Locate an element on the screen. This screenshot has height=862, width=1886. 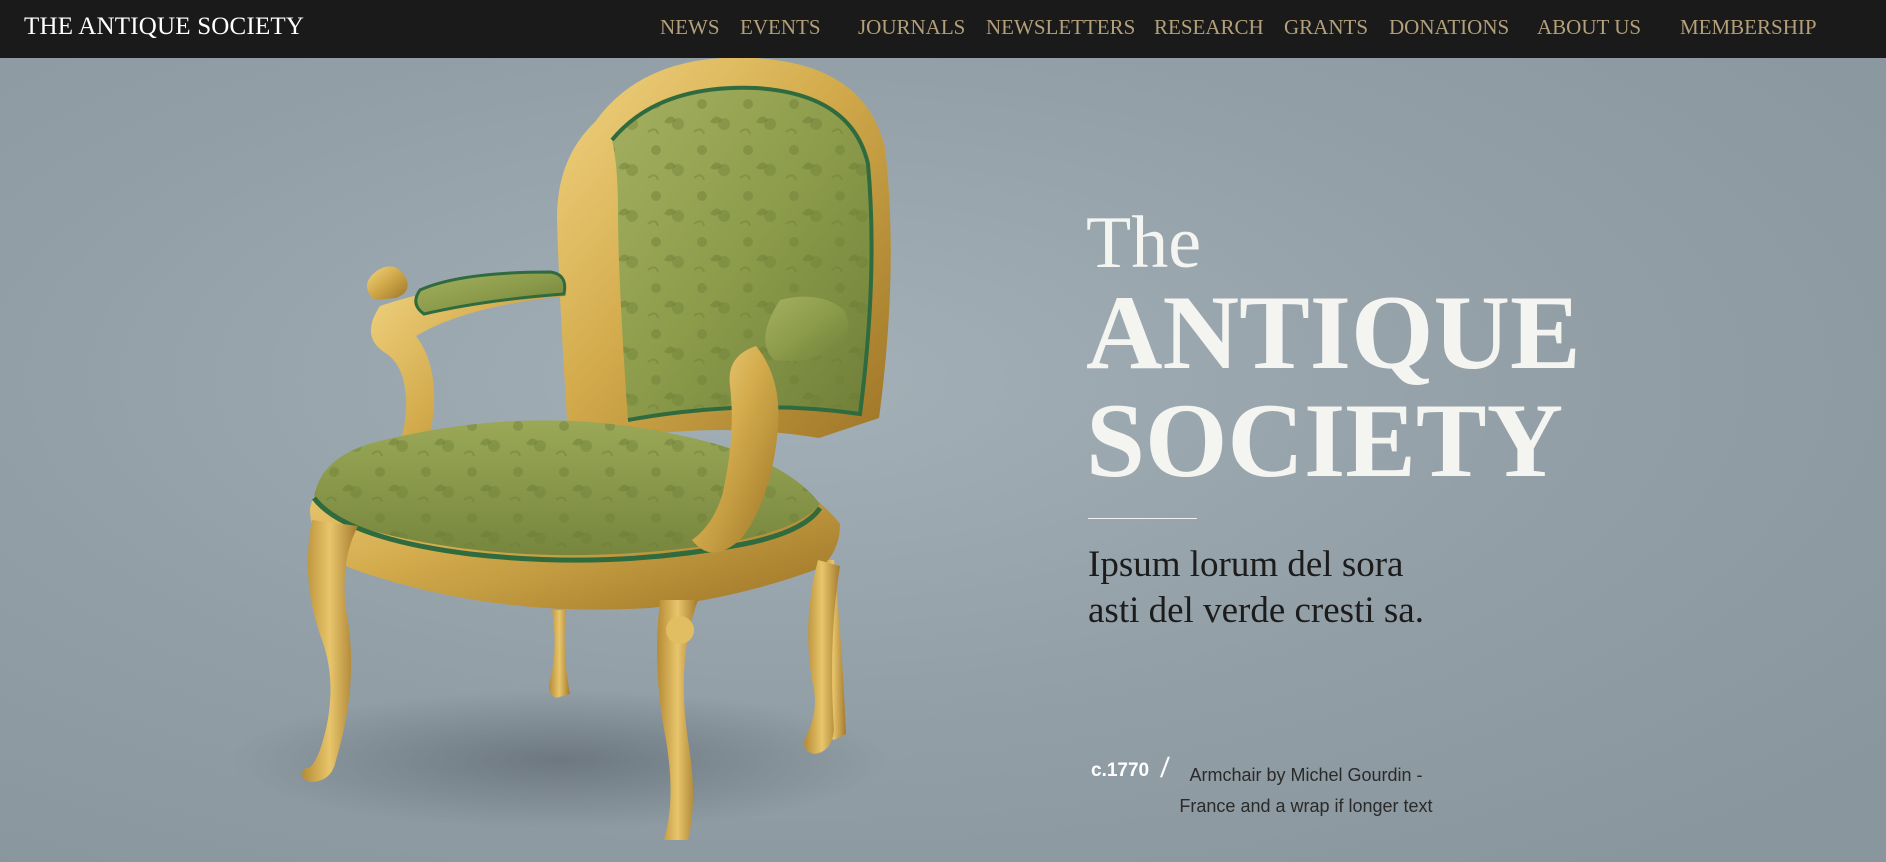
nav-events: EVENTS is located at coordinates (780, 27).